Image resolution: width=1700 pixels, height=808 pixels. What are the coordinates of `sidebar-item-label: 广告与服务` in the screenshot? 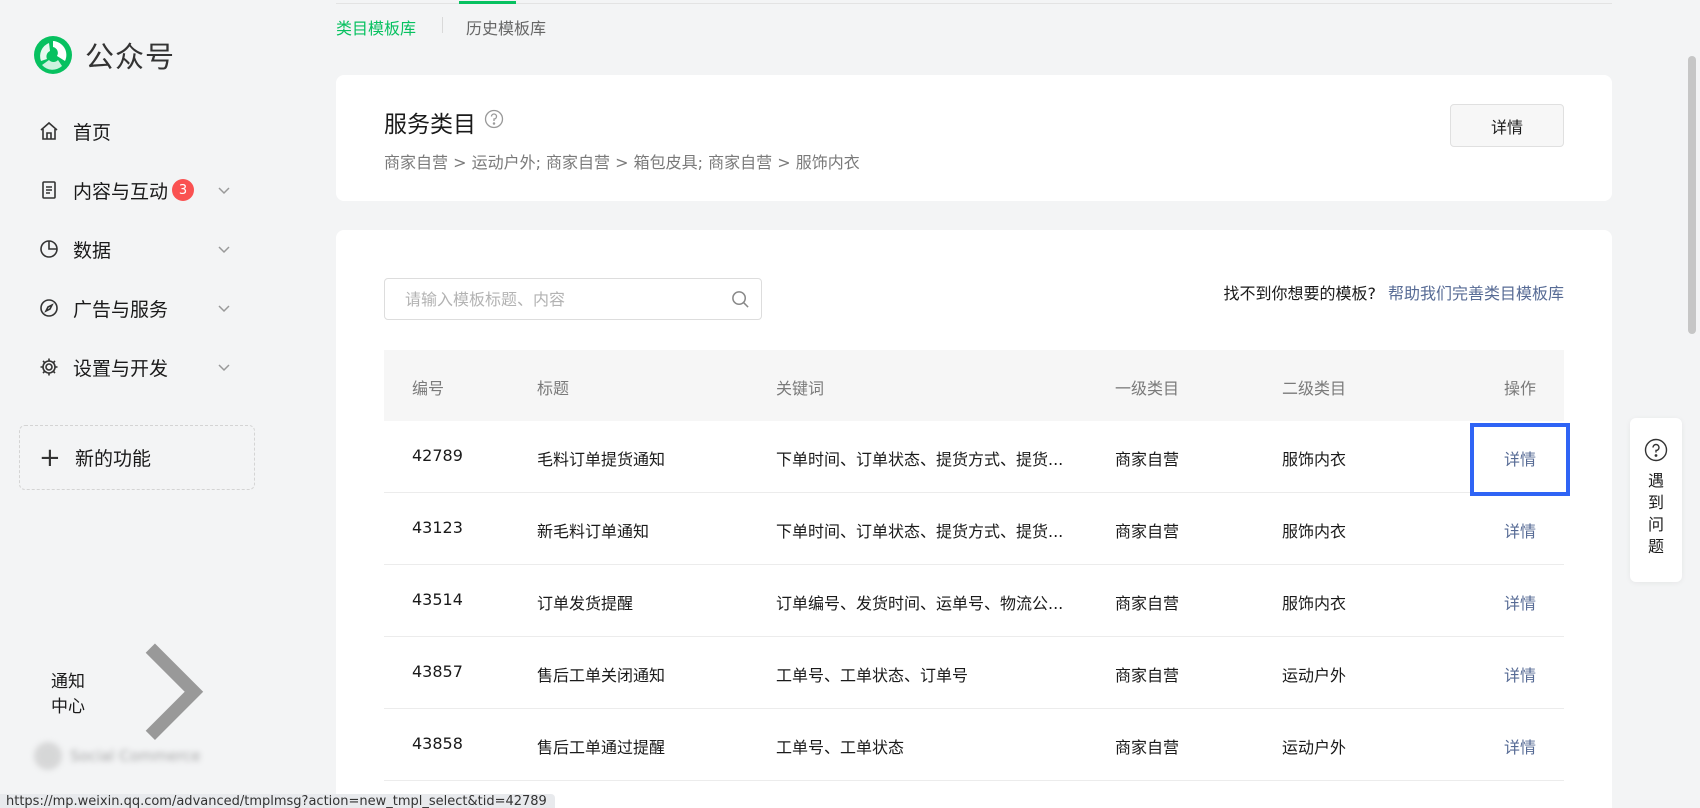 It's located at (121, 309).